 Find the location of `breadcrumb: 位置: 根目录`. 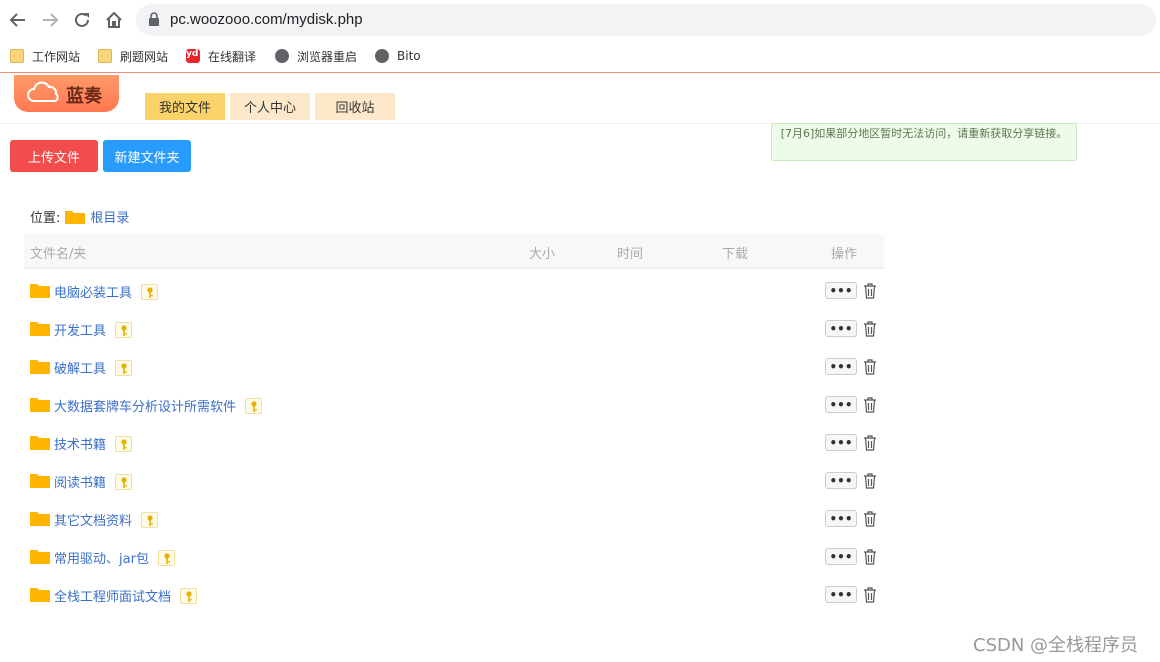

breadcrumb: 位置: 根目录 is located at coordinates (79, 216).